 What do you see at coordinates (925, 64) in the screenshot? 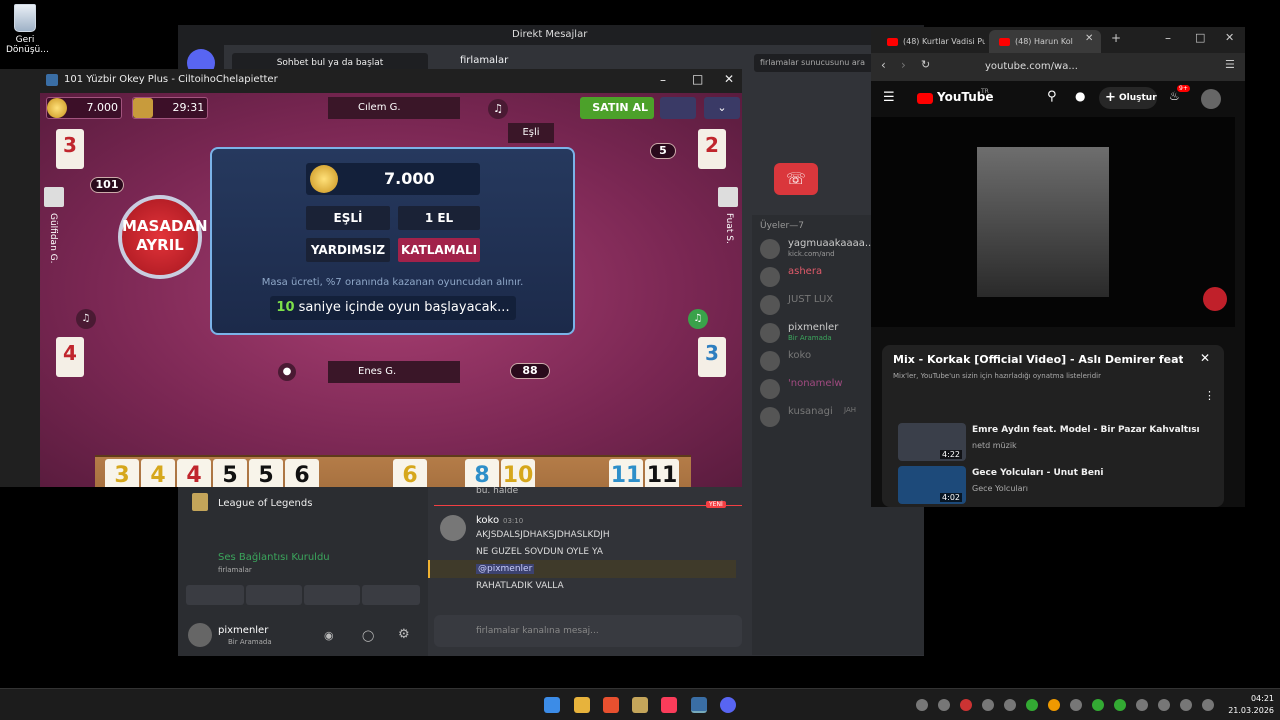
I see `reload-icon: ↻` at bounding box center [925, 64].